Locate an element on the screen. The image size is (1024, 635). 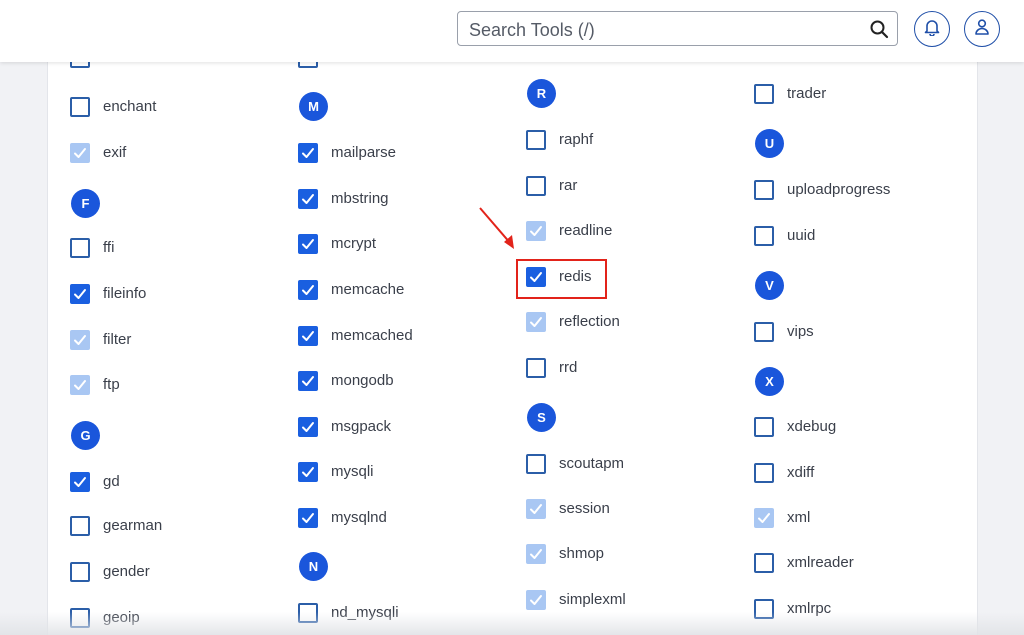
extension-row: rrd is located at coordinates (636, 368).